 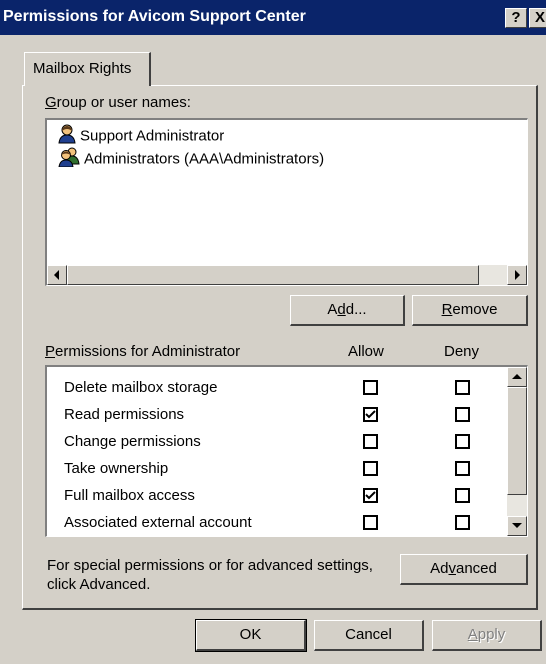 What do you see at coordinates (537, 18) in the screenshot?
I see `close-button: X` at bounding box center [537, 18].